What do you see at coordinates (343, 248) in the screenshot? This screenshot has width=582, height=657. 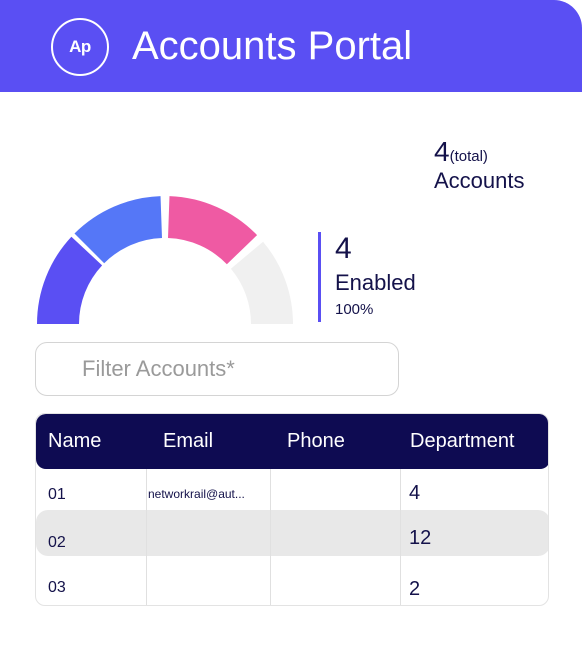 I see `enabled-count: 4` at bounding box center [343, 248].